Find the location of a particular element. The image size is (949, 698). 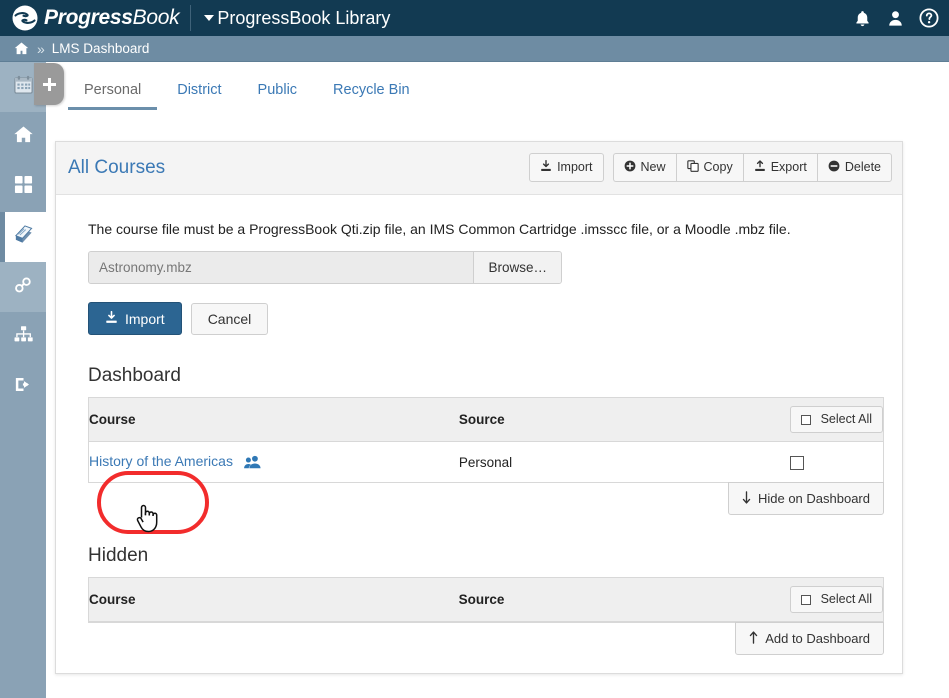

card-action-bar: Import New Copy Export Delete is located at coordinates (710, 167).